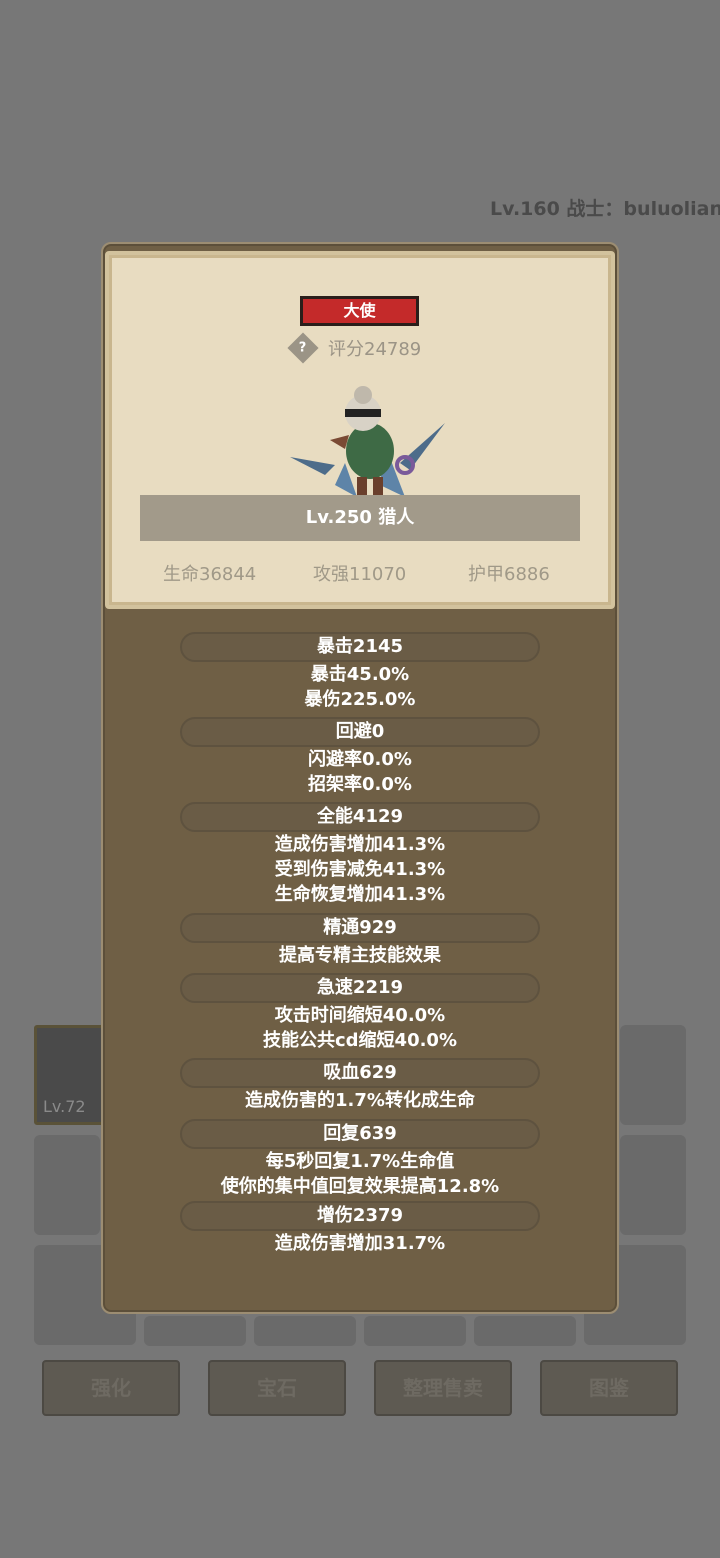 The height and width of the screenshot is (1558, 720). What do you see at coordinates (360, 869) in the screenshot?
I see `attr-line: 受到伤害减免41.3%` at bounding box center [360, 869].